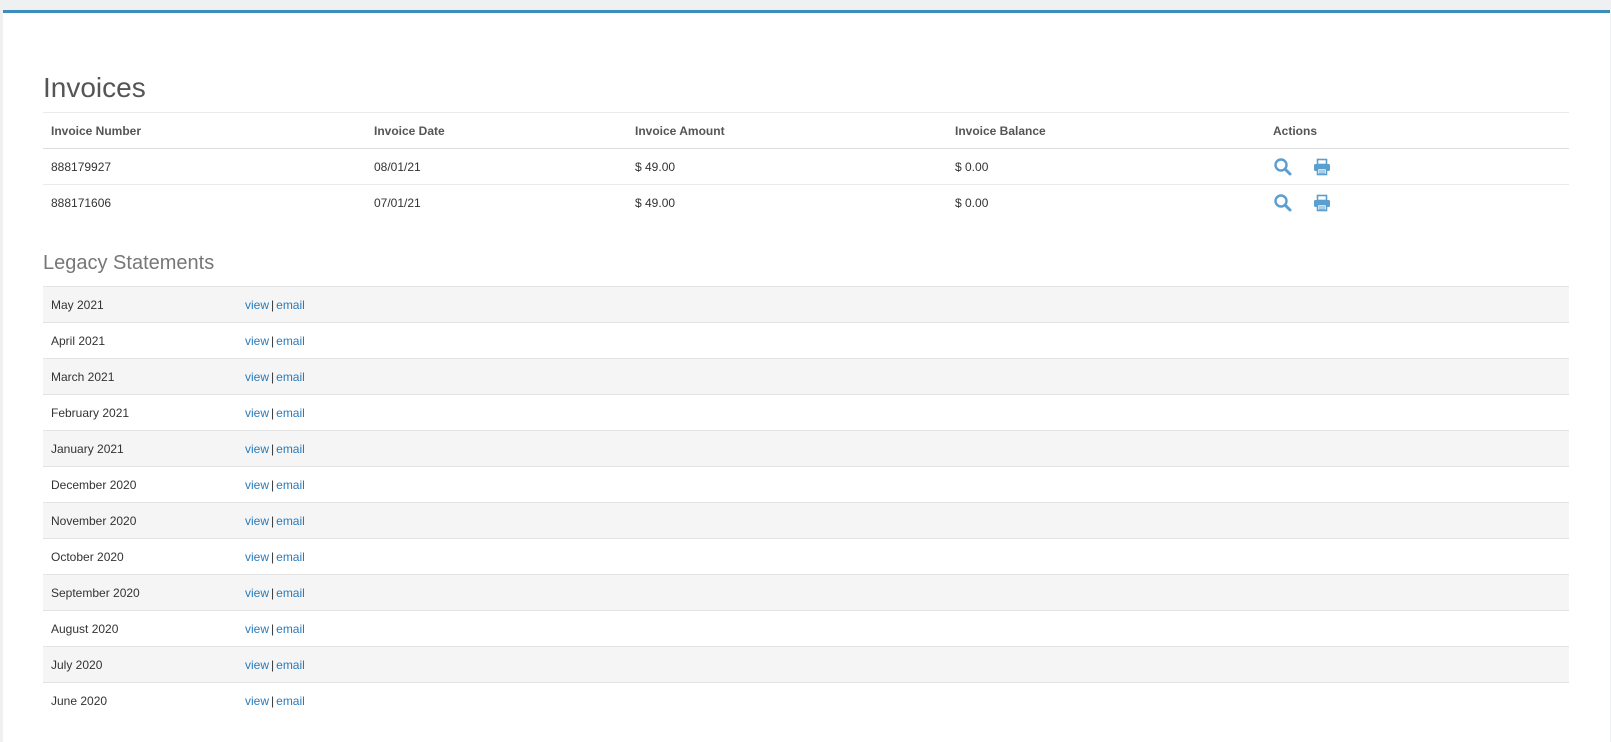 This screenshot has height=742, width=1611. Describe the element at coordinates (140, 664) in the screenshot. I see `statement-month: July 2020` at that location.